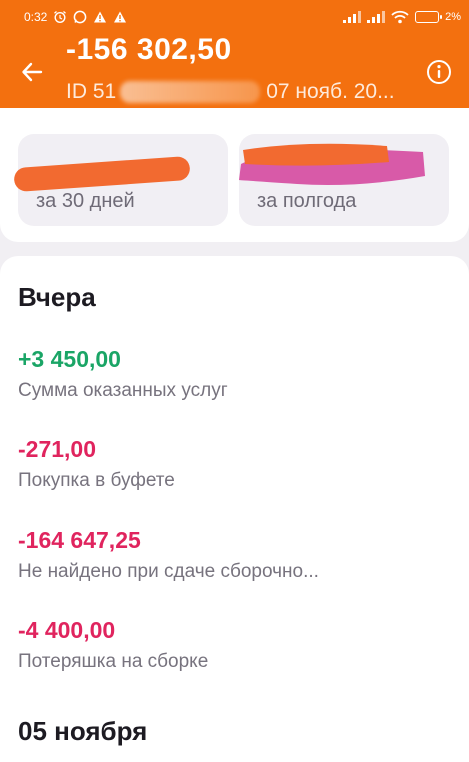 The height and width of the screenshot is (762, 469). Describe the element at coordinates (79, 540) in the screenshot. I see `transaction-amount: -164 647,25` at that location.